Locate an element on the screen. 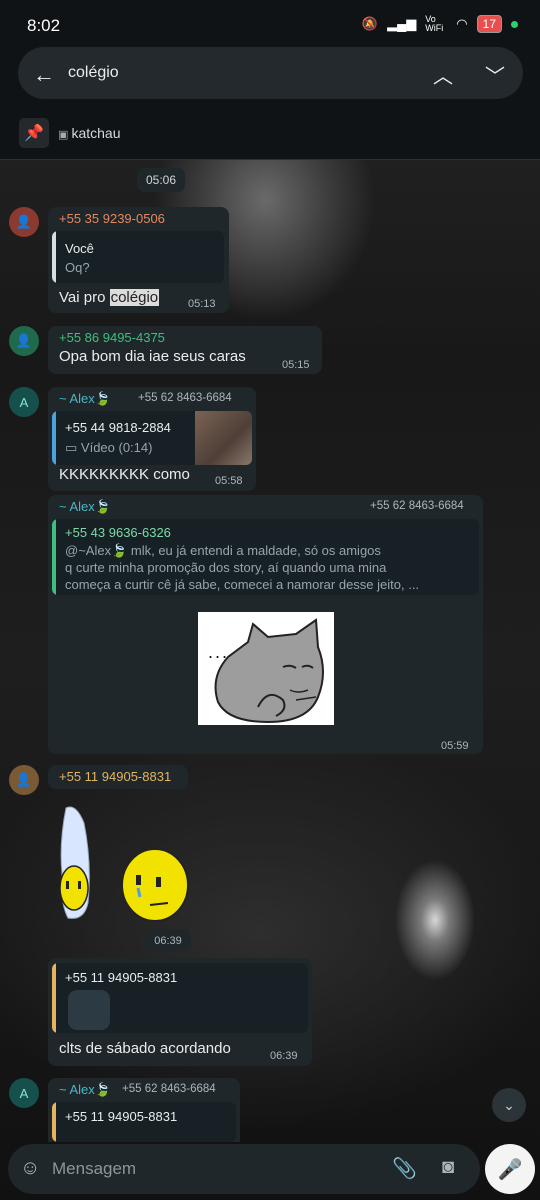  video-thumbnail is located at coordinates (223, 438).